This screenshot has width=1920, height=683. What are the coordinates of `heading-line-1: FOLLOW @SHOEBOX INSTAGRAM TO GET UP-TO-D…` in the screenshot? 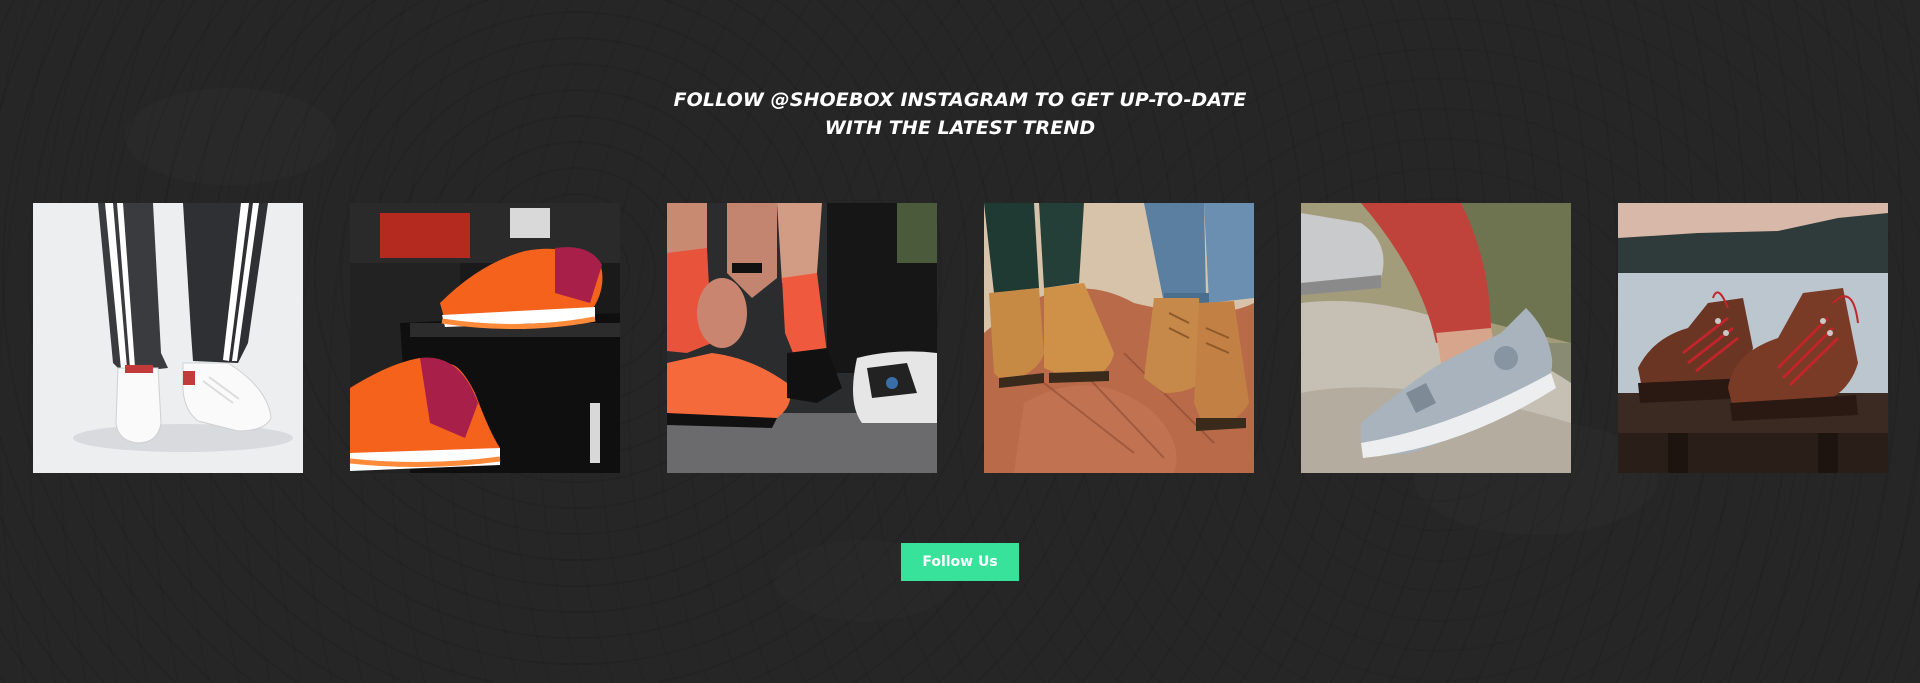 It's located at (960, 100).